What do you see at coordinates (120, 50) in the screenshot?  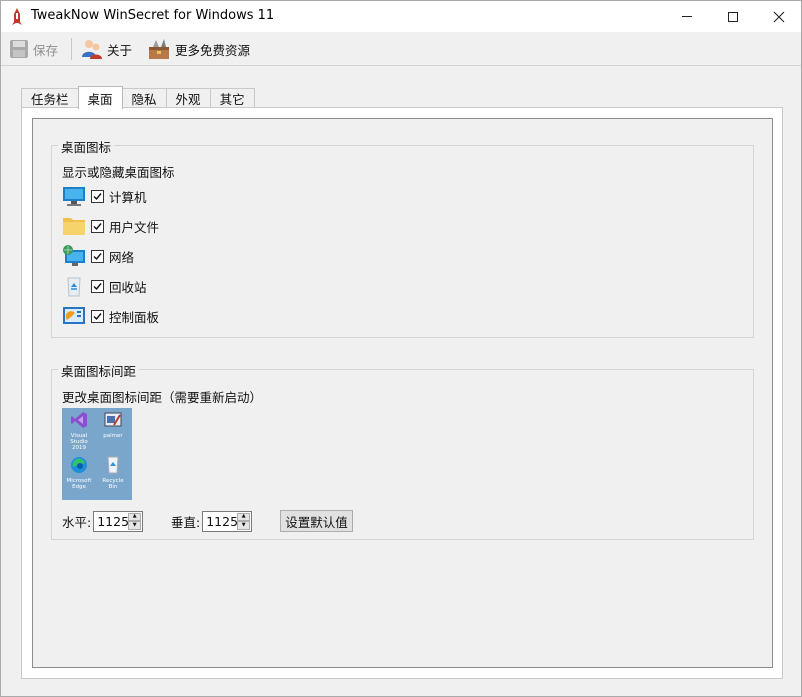 I see `about-label: 关于` at bounding box center [120, 50].